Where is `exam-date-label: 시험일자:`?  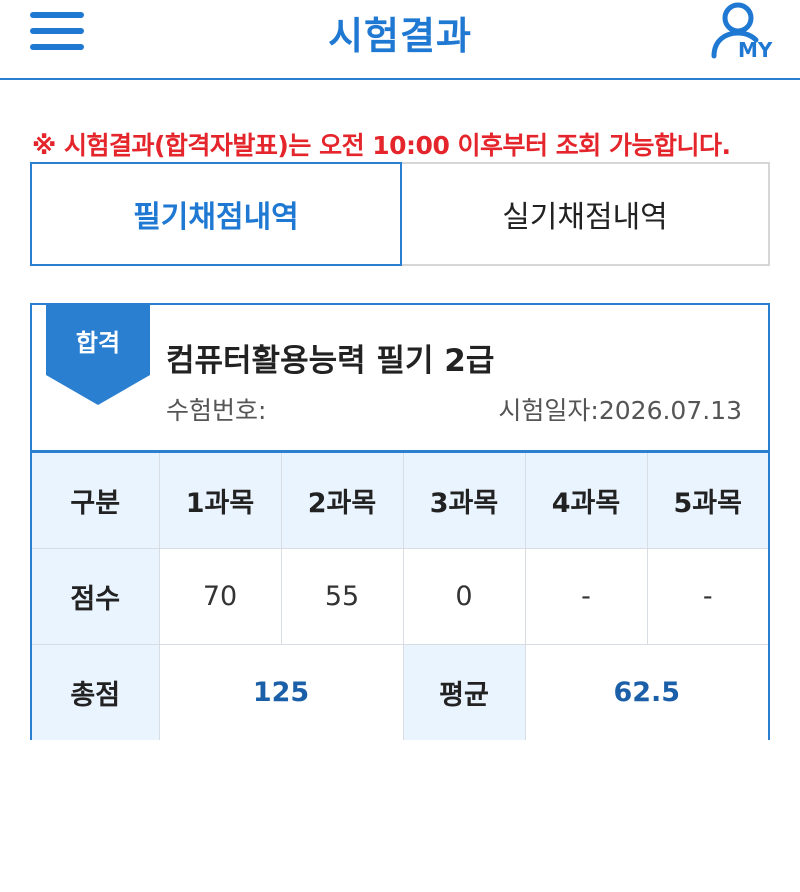 exam-date-label: 시험일자: is located at coordinates (548, 410).